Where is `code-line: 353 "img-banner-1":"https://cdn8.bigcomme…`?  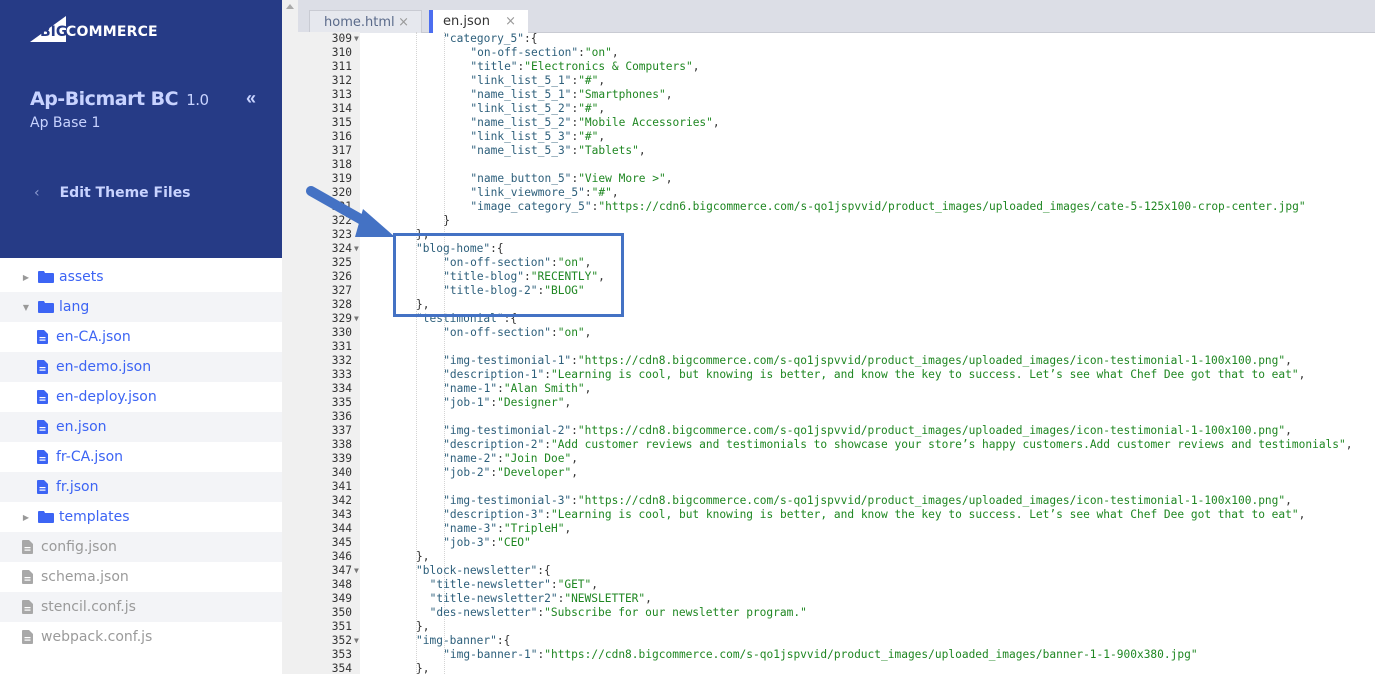
code-line: 353 "img-banner-1":"https://cdn8.bigcomme… is located at coordinates (836, 655).